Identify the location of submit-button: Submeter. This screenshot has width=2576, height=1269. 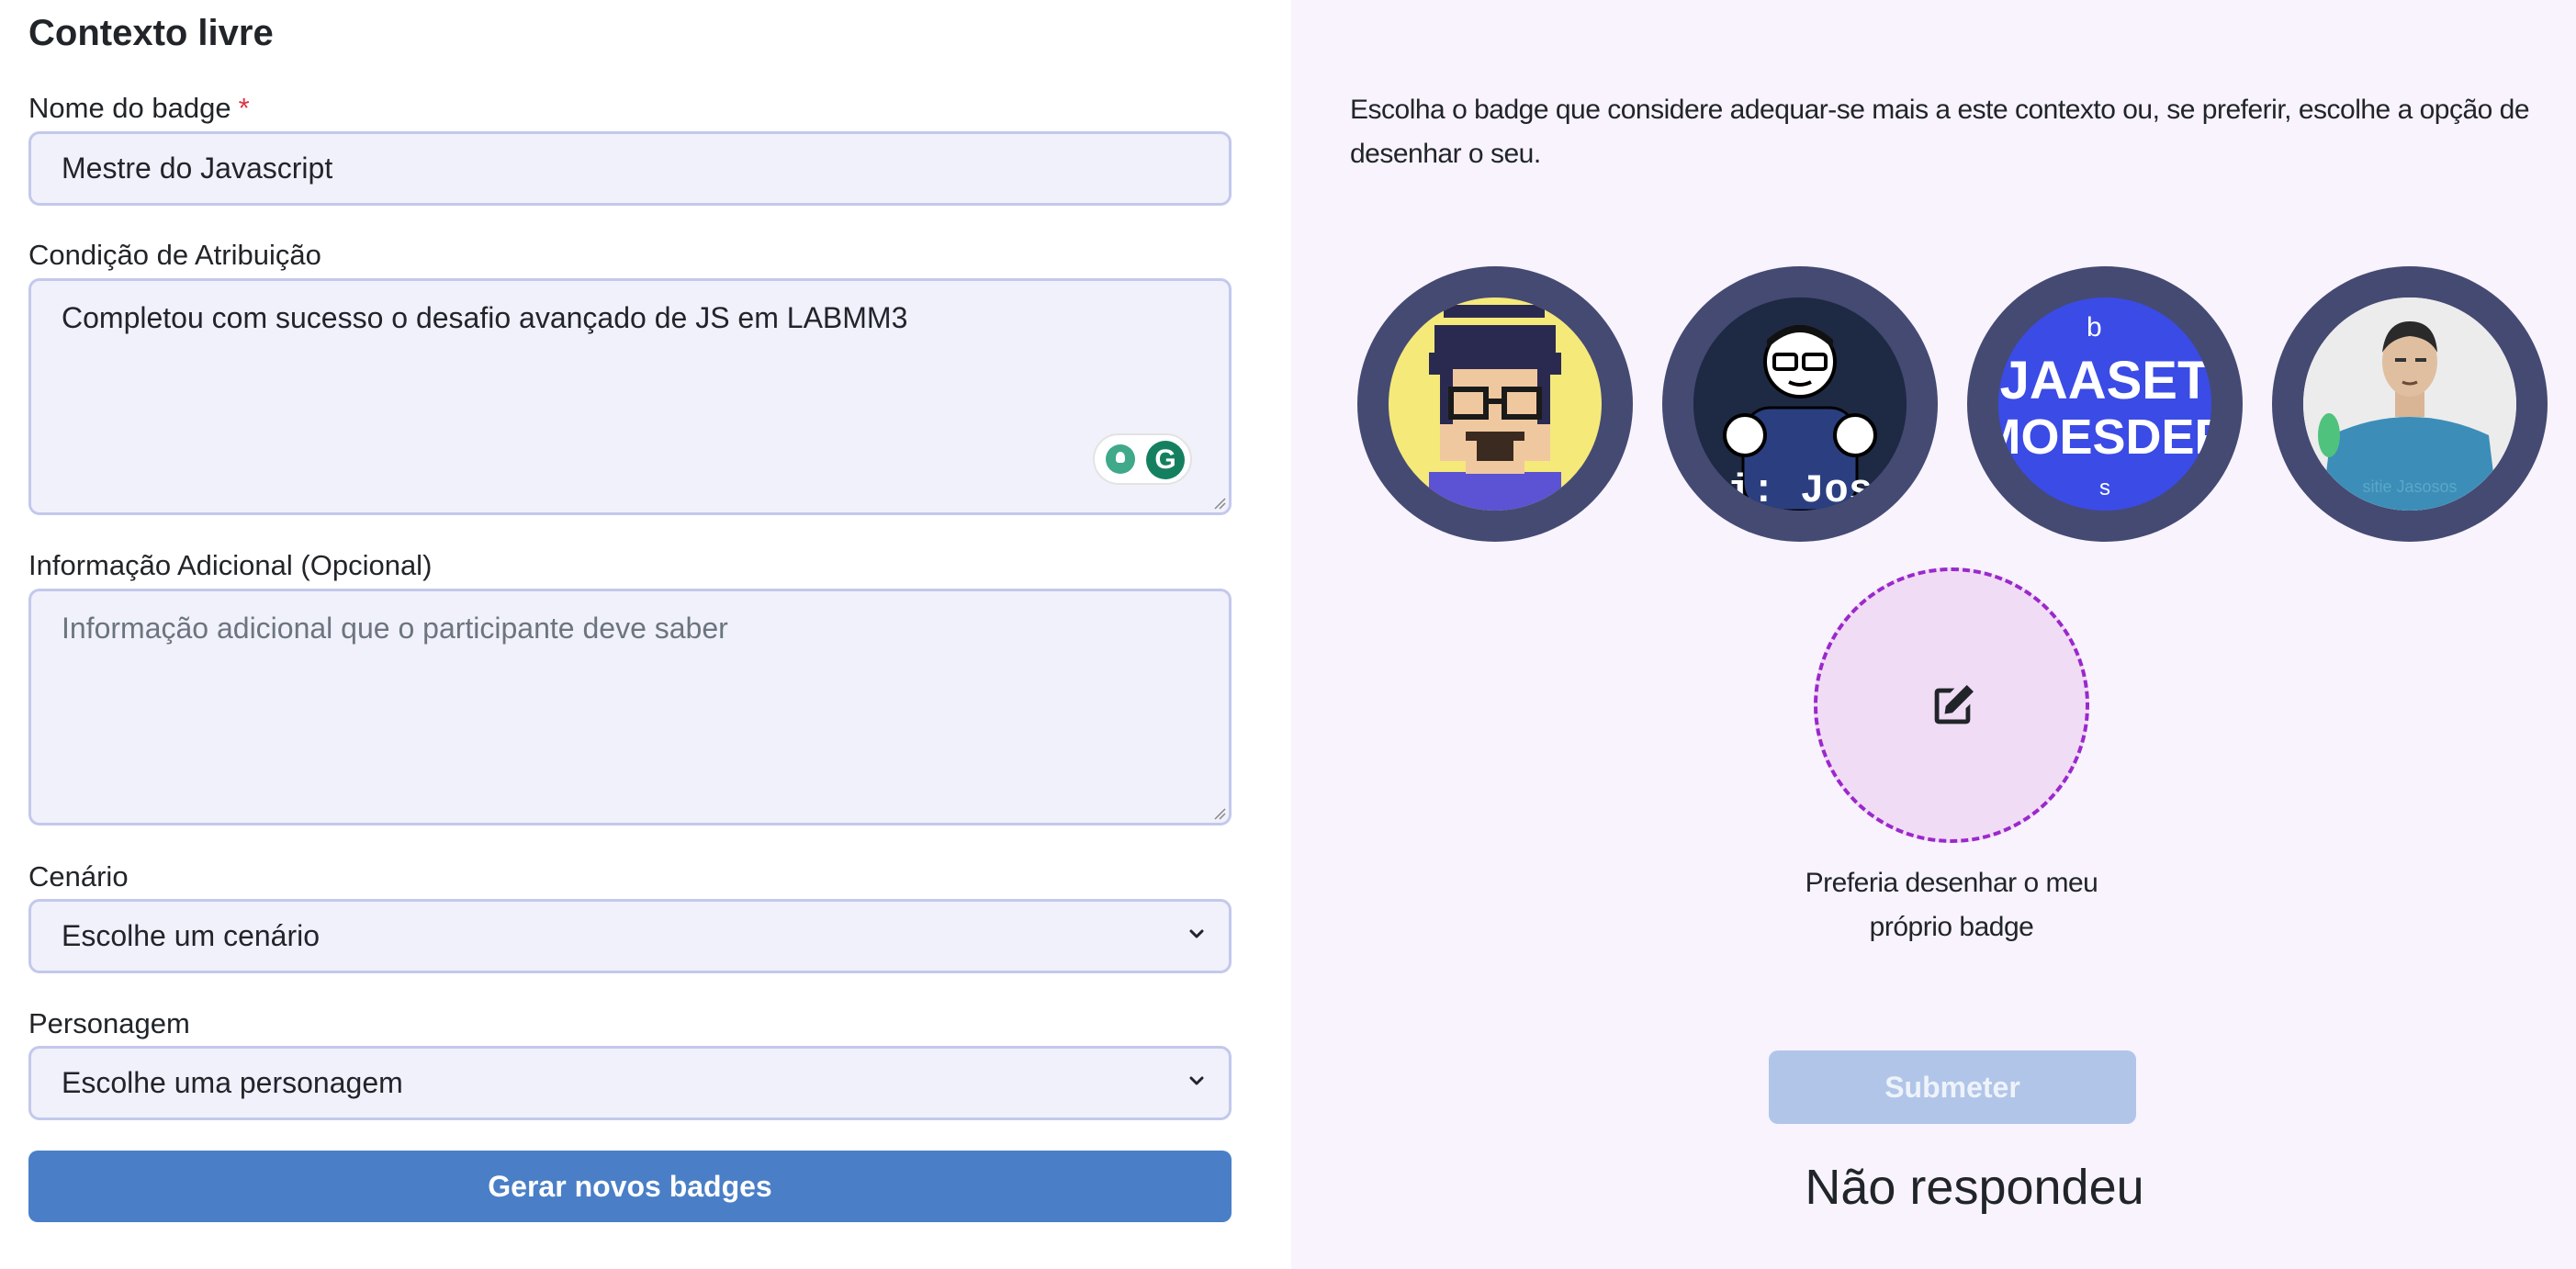
(1953, 1087).